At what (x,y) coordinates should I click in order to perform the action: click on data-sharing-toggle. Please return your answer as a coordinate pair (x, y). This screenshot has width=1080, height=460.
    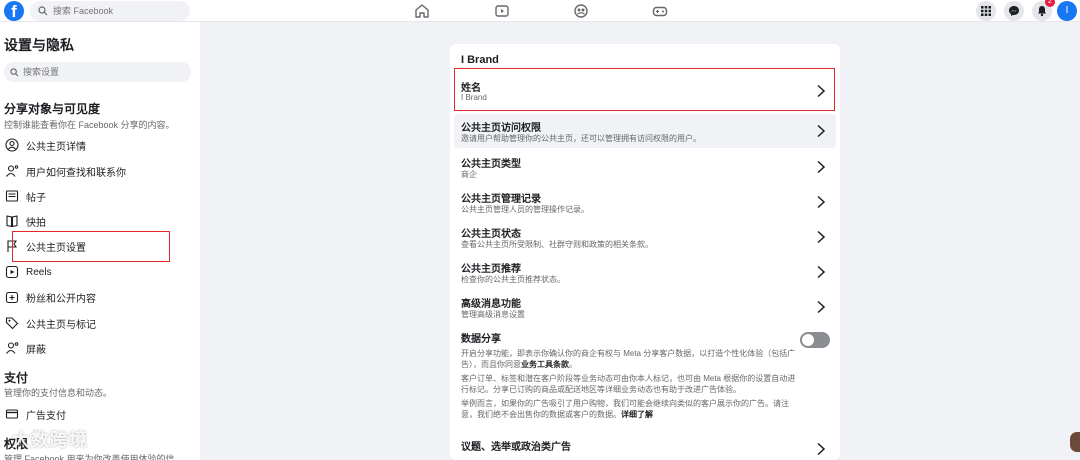
    Looking at the image, I should click on (815, 340).